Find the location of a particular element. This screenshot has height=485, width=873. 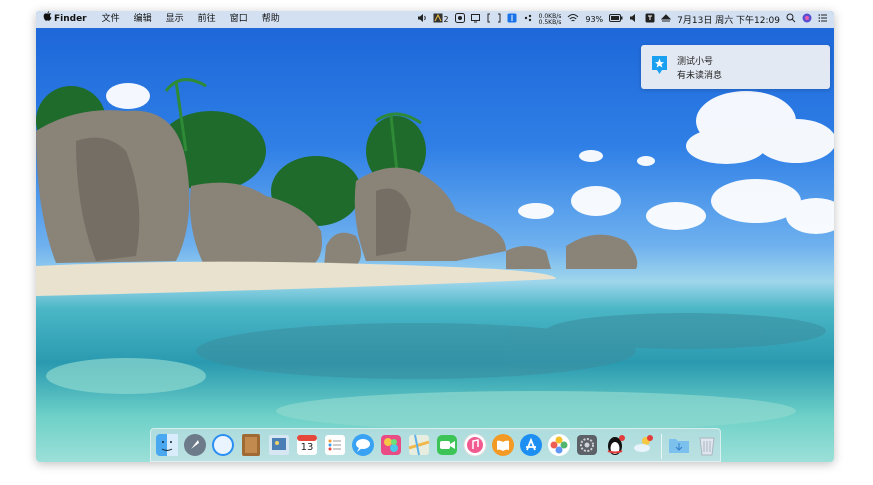

notification-banner: 测试小号 有未读消息 is located at coordinates (735, 67).